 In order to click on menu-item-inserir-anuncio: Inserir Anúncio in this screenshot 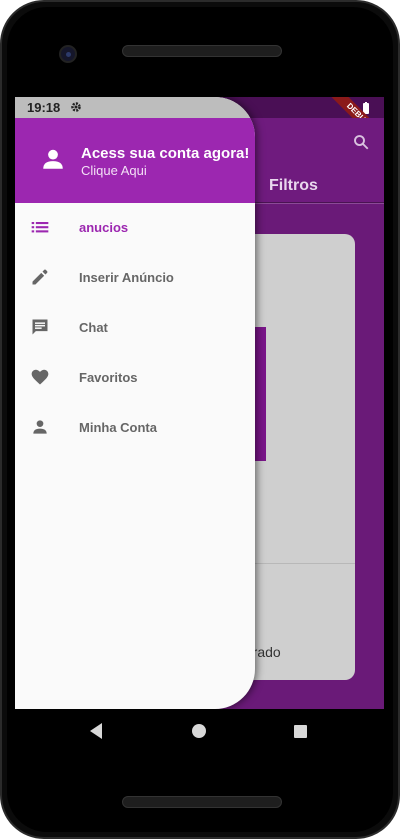, I will do `click(135, 278)`.